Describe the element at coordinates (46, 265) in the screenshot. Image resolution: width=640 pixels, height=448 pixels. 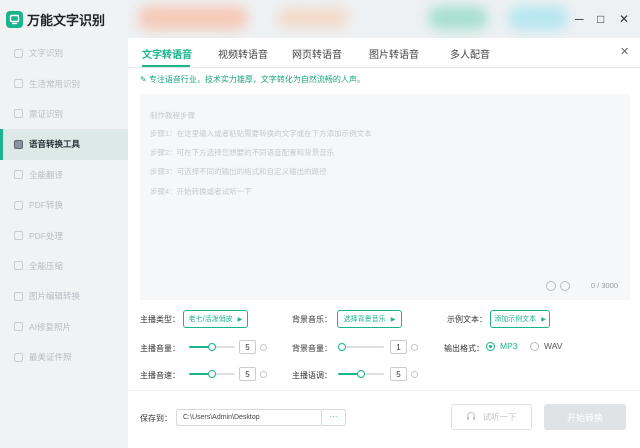
I see `sidebar-item-label: 全能压缩` at that location.